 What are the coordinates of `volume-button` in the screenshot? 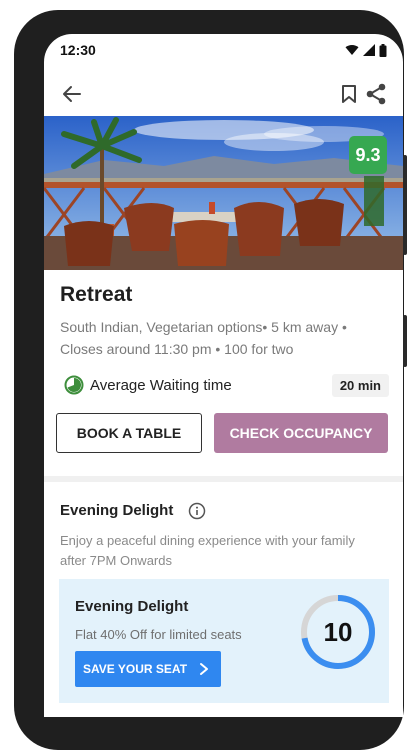 It's located at (405, 341).